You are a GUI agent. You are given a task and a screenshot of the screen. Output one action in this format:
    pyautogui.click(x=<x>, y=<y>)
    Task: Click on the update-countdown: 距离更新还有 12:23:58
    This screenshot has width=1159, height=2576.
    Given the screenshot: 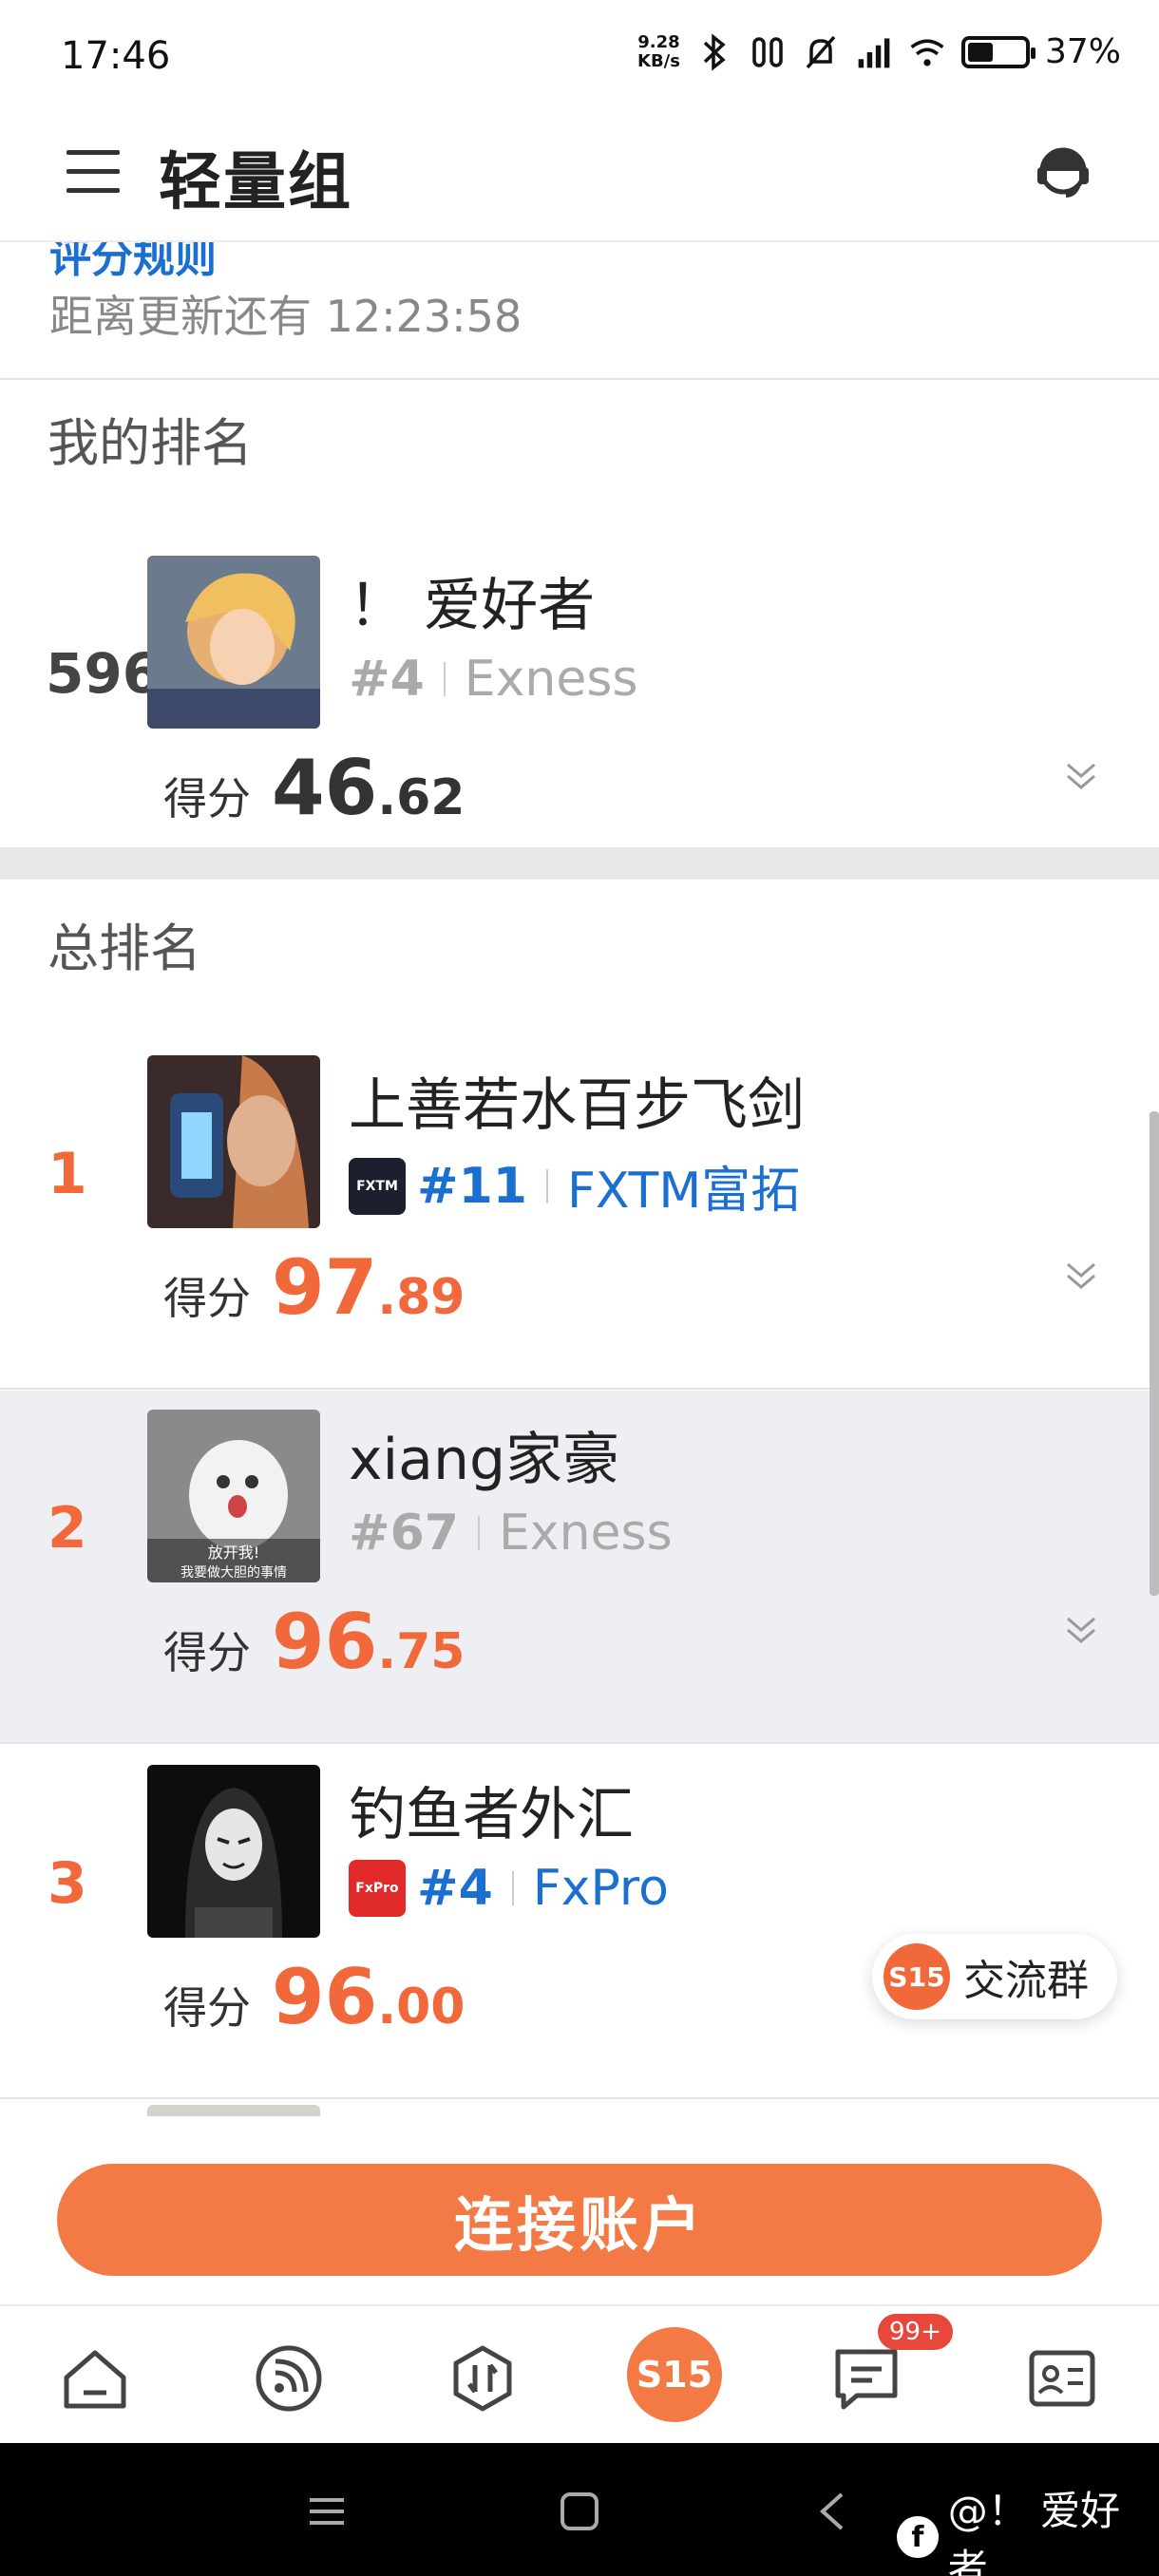 What is the action you would take?
    pyautogui.click(x=285, y=316)
    